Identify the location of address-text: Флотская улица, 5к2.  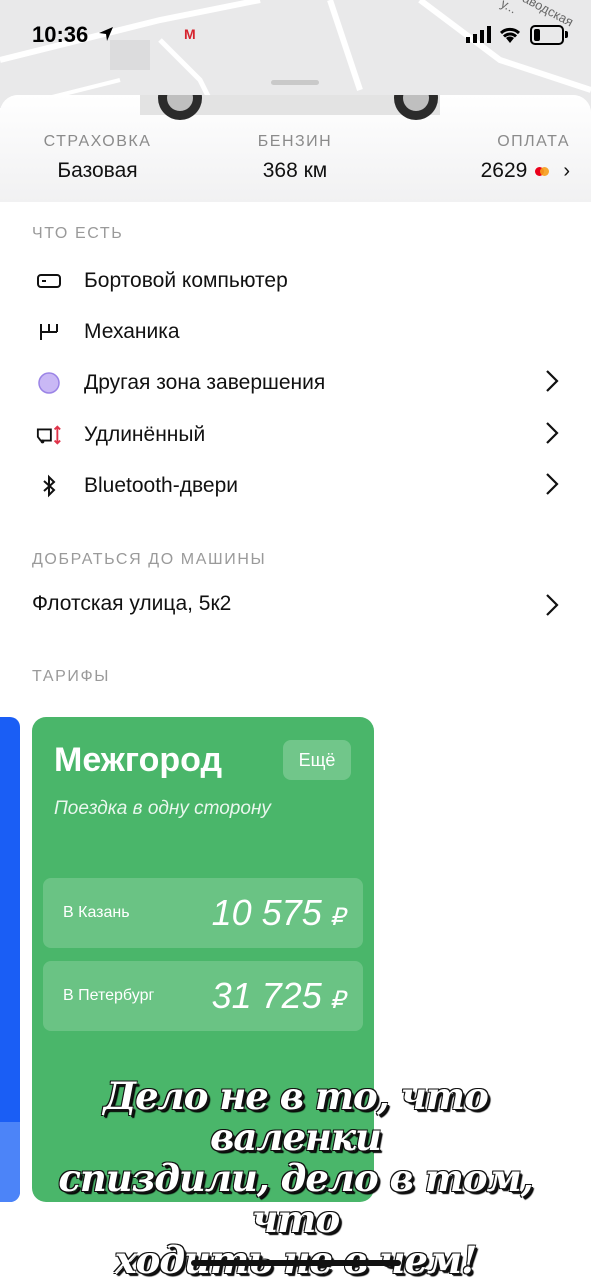
(132, 603).